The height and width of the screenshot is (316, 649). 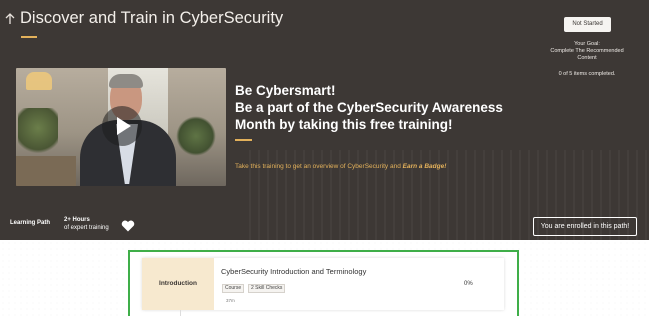 I want to click on hours-subtitle: of expert training, so click(x=86, y=228).